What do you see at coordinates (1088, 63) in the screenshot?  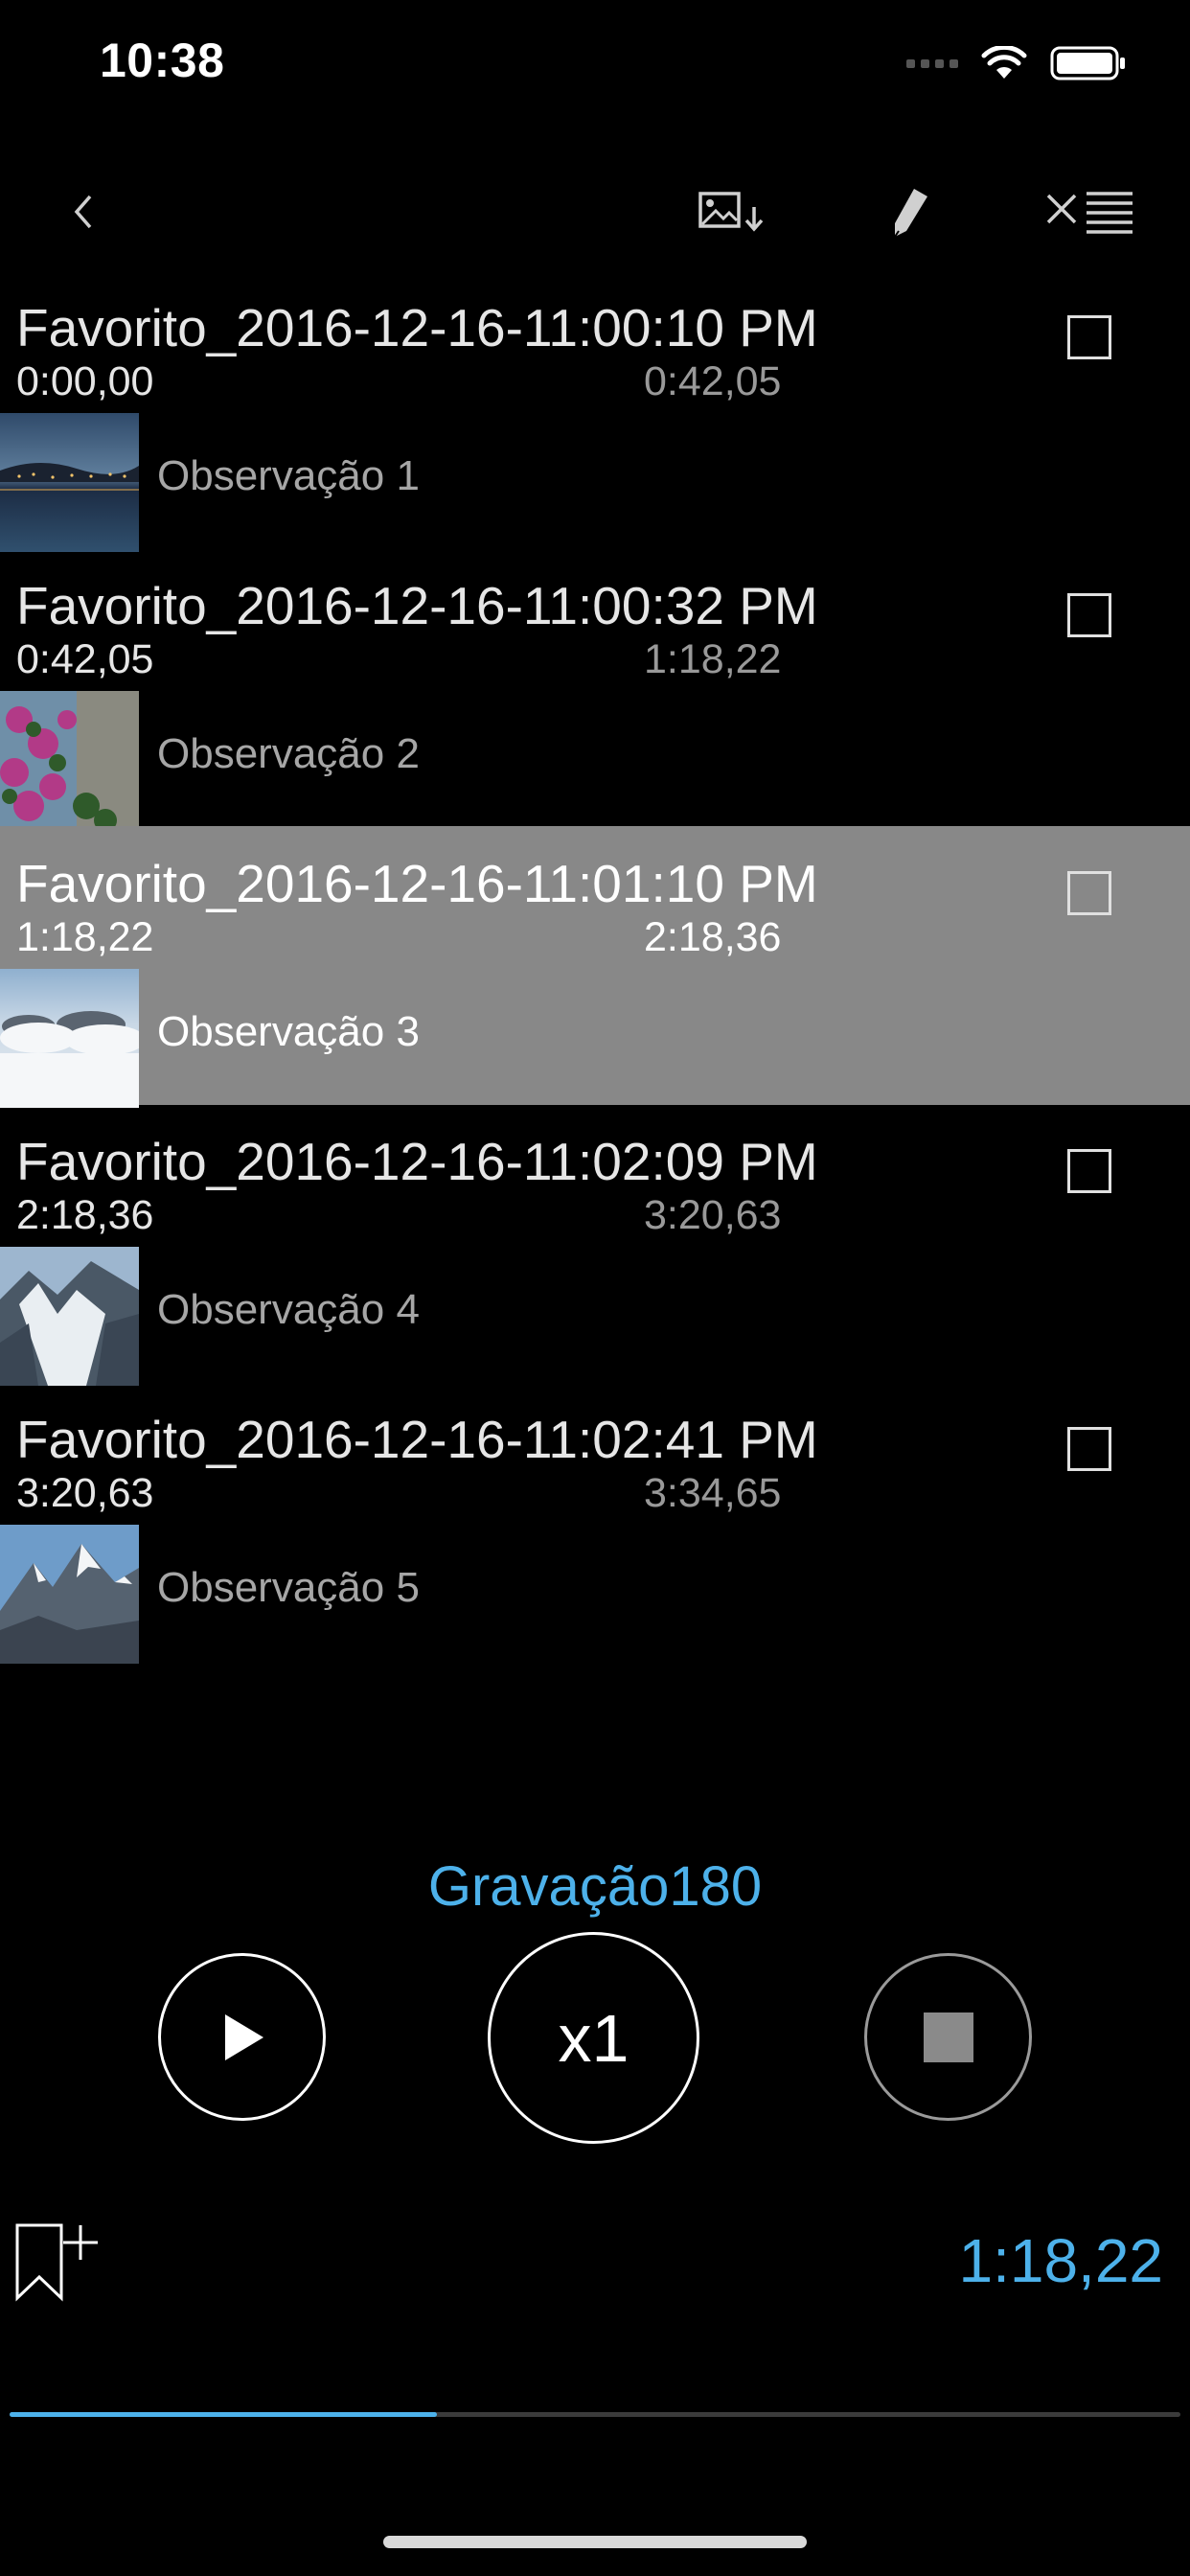 I see `battery-icon` at bounding box center [1088, 63].